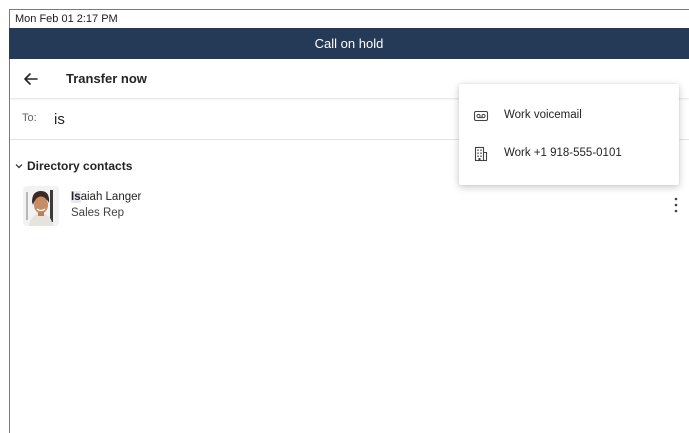  What do you see at coordinates (481, 116) in the screenshot?
I see `voicemail-icon` at bounding box center [481, 116].